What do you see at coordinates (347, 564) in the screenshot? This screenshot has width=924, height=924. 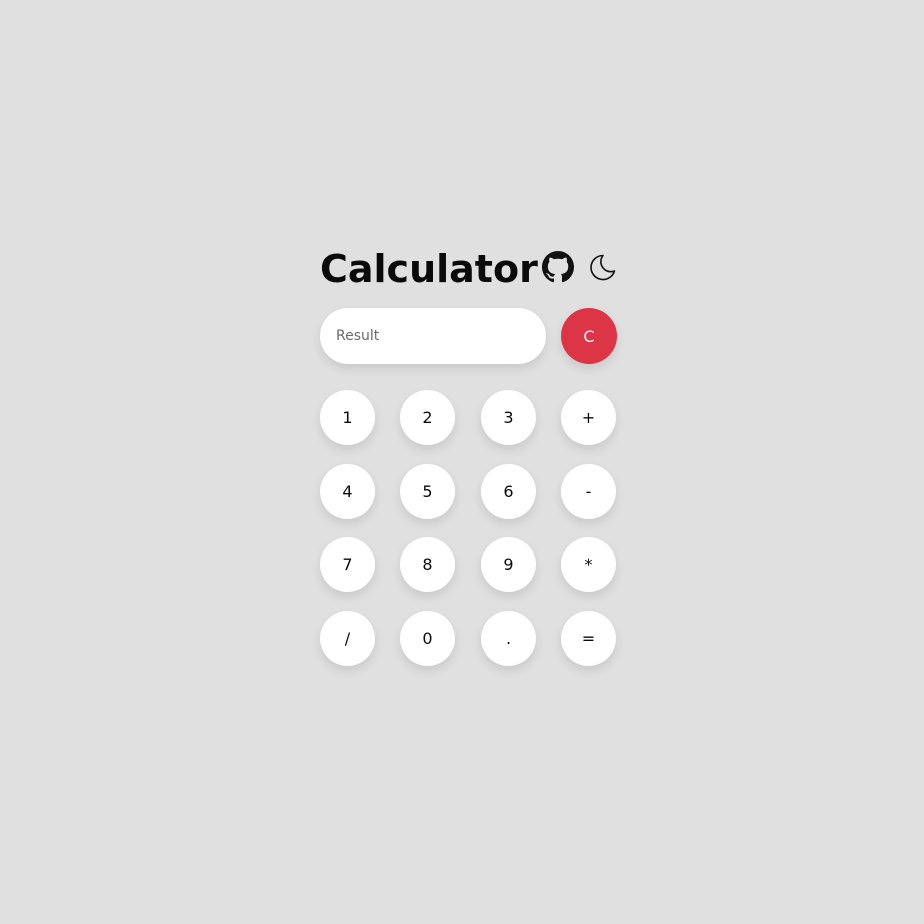 I see `key-7: 7` at bounding box center [347, 564].